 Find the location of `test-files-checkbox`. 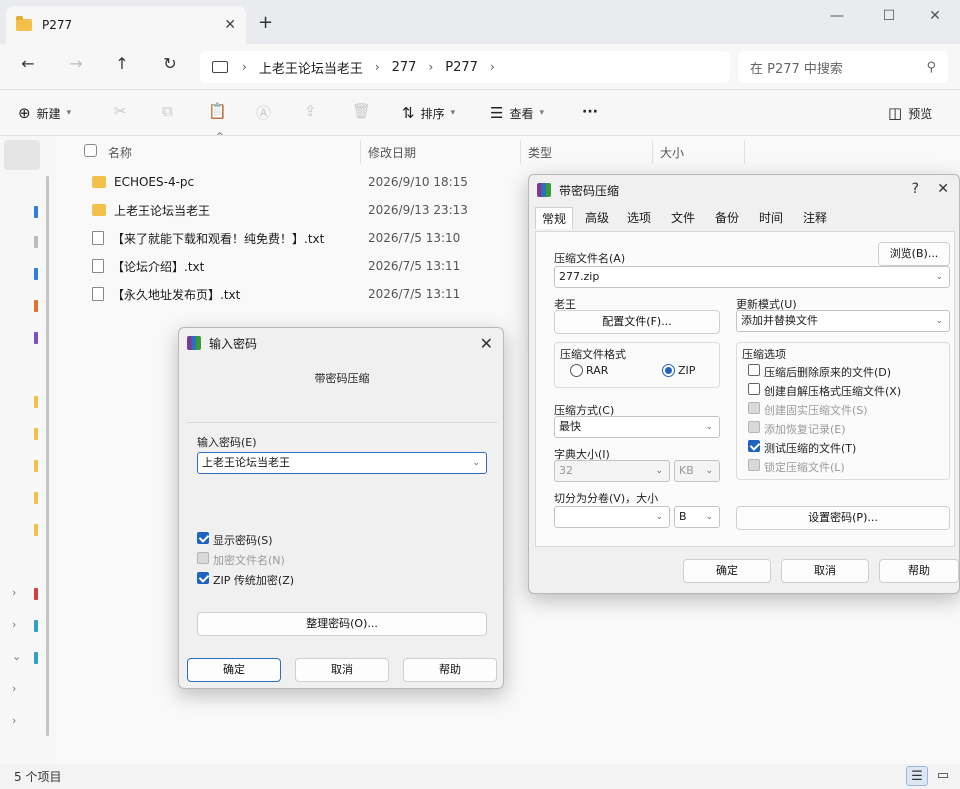

test-files-checkbox is located at coordinates (754, 446).